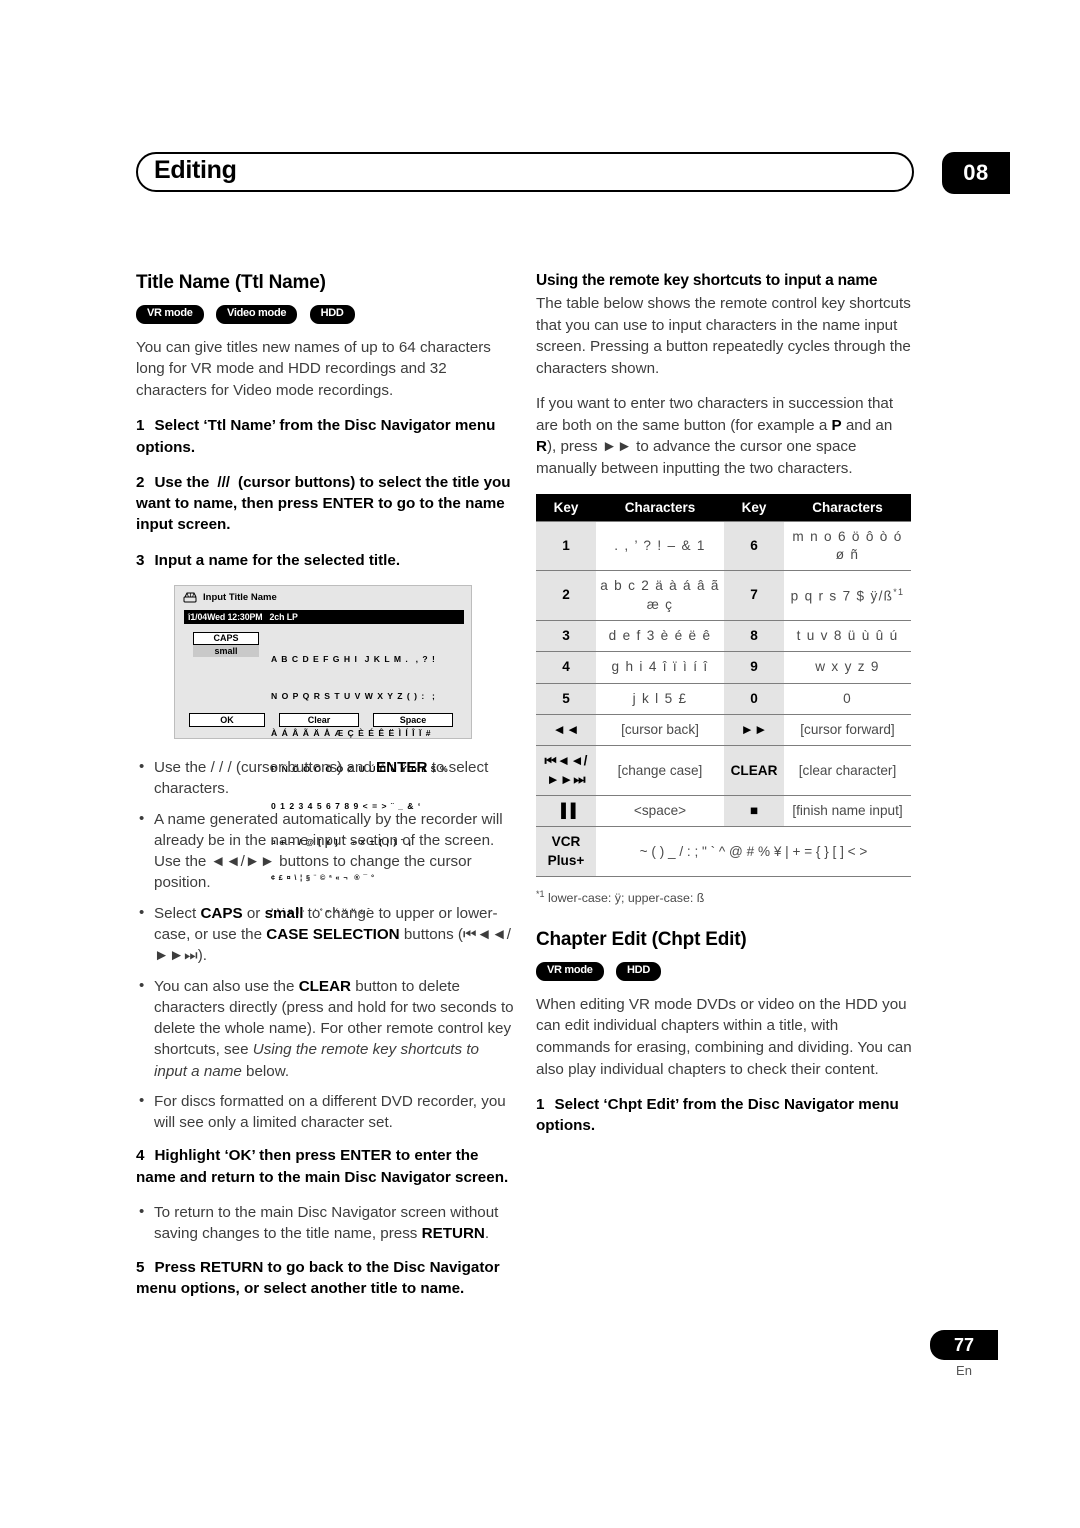  Describe the element at coordinates (660, 770) in the screenshot. I see `row-7-chars-left: [change case]` at that location.